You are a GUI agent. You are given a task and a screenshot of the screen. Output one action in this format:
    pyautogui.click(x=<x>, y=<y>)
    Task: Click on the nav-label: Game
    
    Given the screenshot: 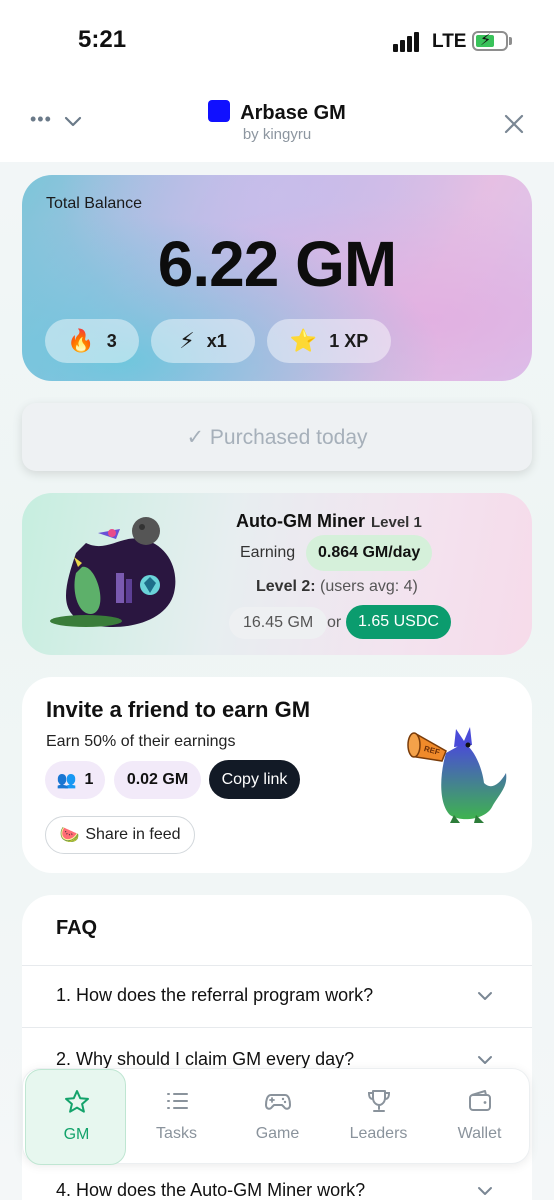 What is the action you would take?
    pyautogui.click(x=277, y=1133)
    